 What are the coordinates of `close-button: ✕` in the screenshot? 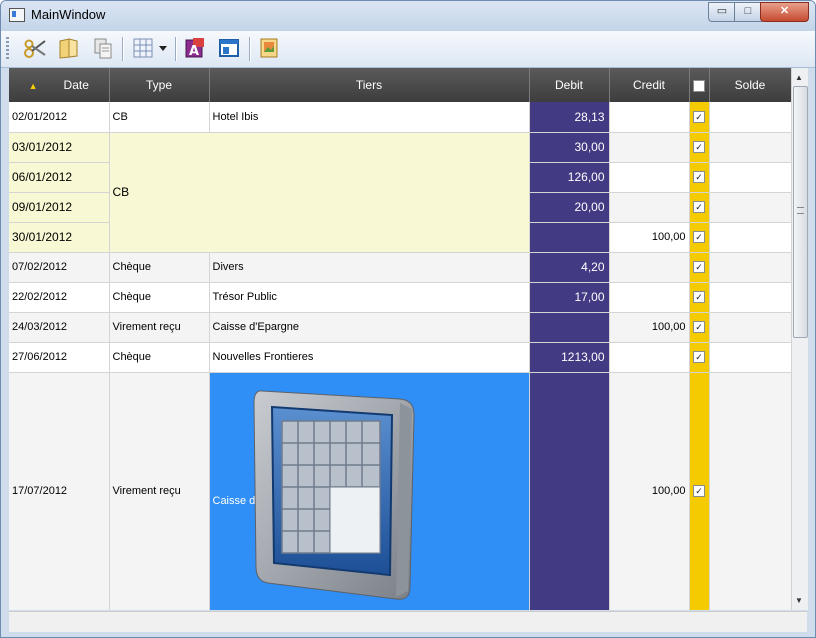 It's located at (784, 12).